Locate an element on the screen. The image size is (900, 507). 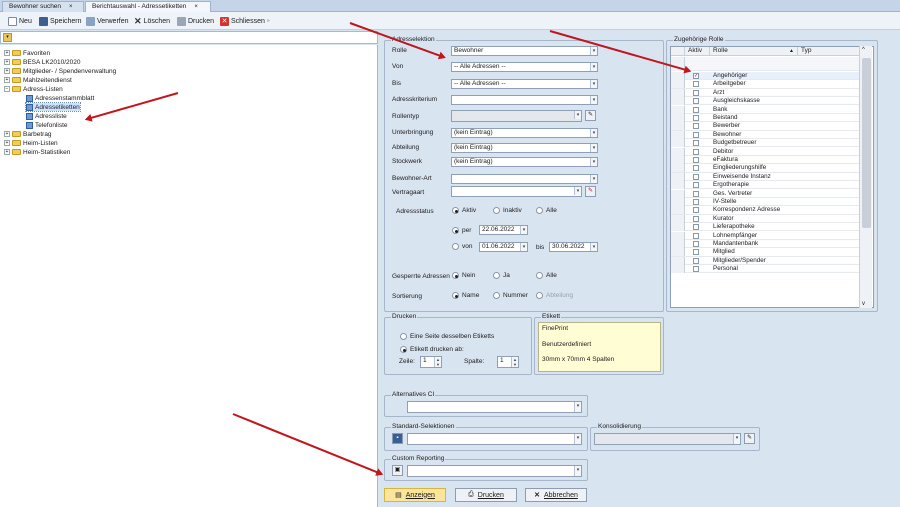
role-row: Eingliederungshilfe is located at coordinates (767, 168).